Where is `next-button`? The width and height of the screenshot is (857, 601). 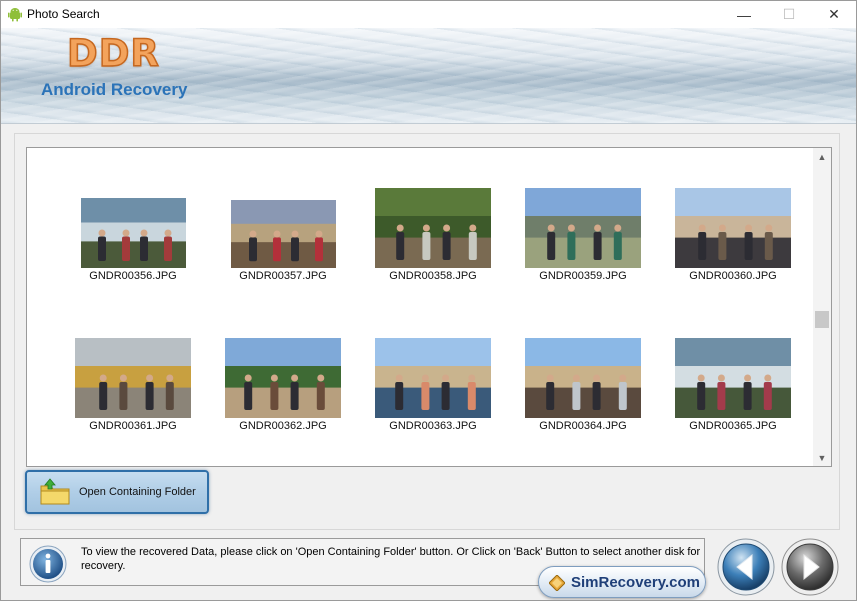
next-button is located at coordinates (810, 567).